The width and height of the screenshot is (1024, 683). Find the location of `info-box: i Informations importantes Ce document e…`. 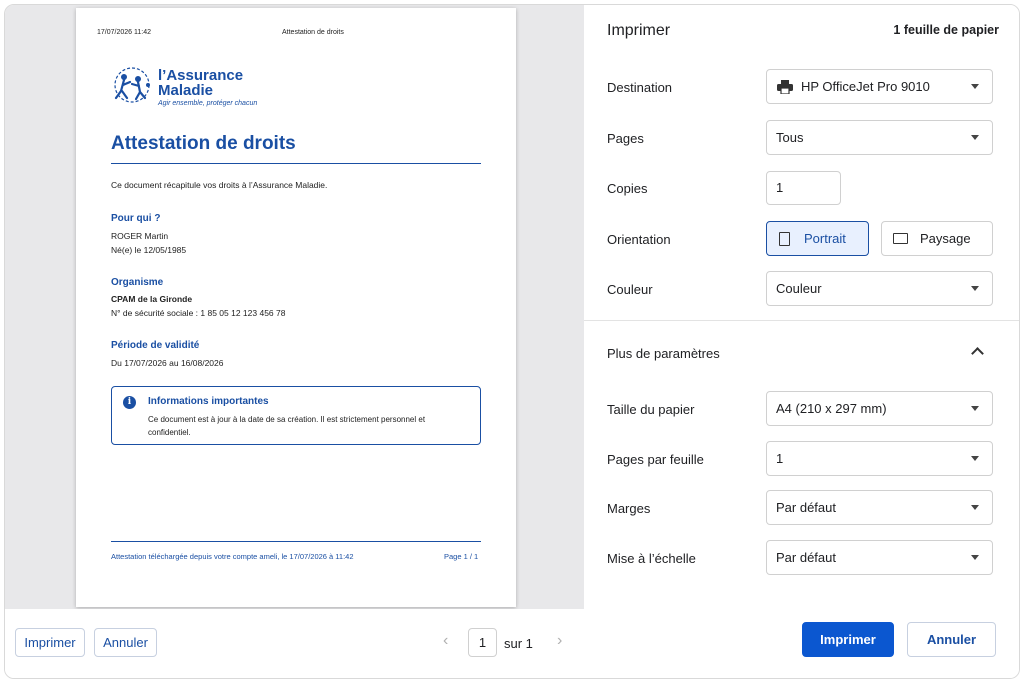

info-box: i Informations importantes Ce document e… is located at coordinates (296, 415).